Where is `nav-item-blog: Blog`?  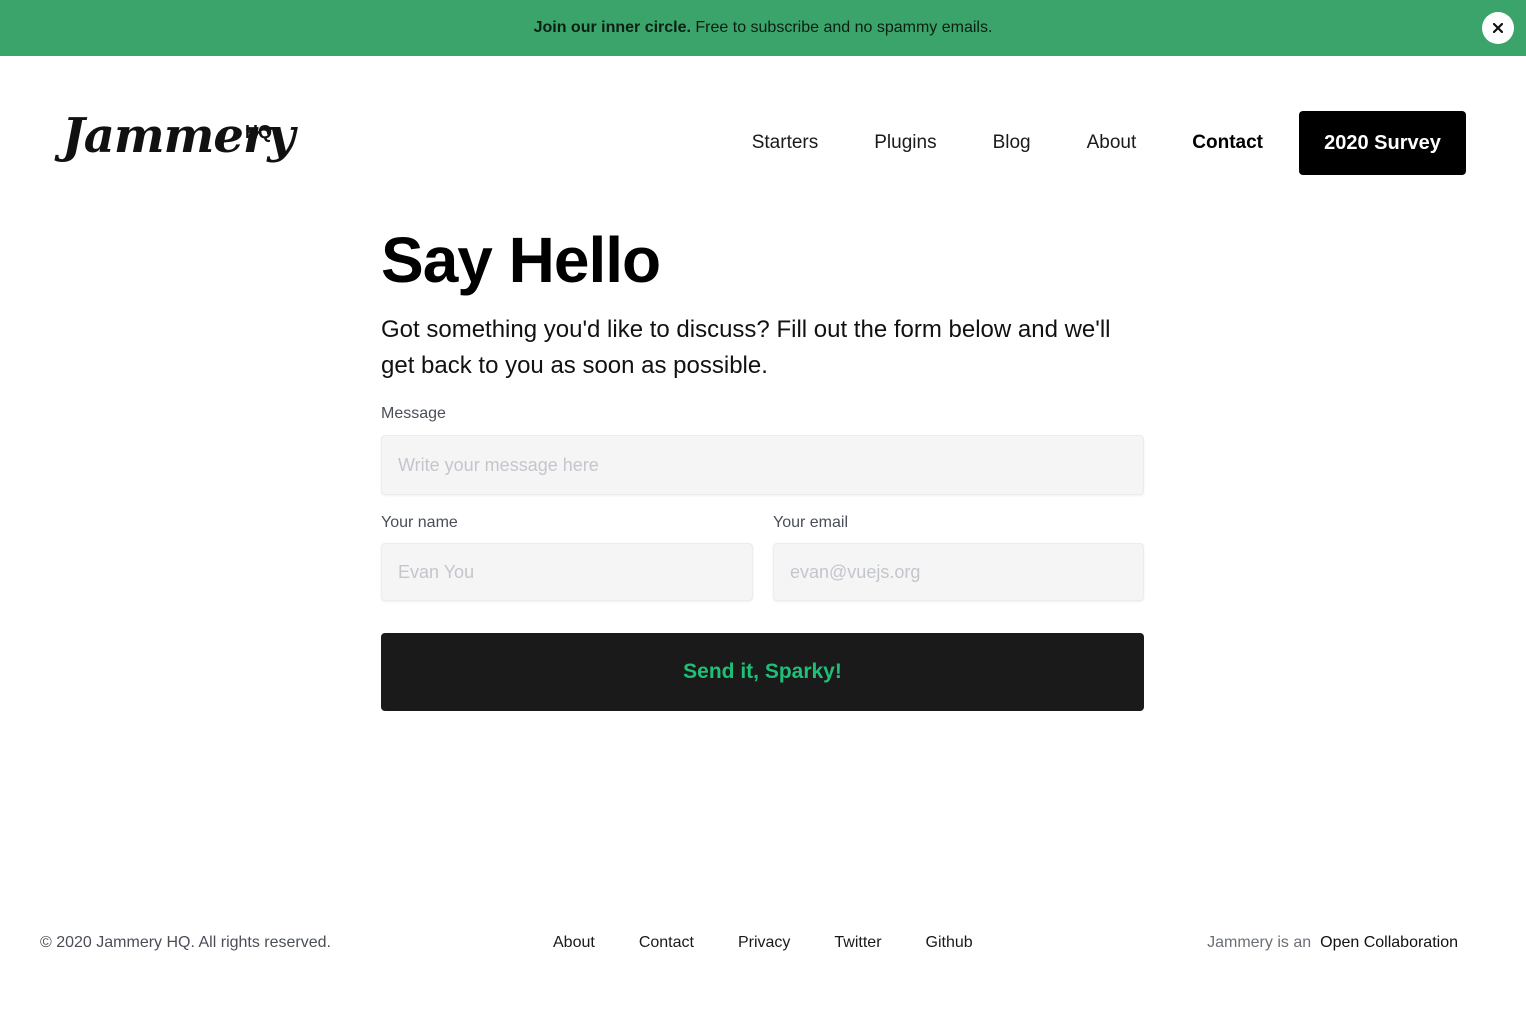
nav-item-blog: Blog is located at coordinates (1012, 143).